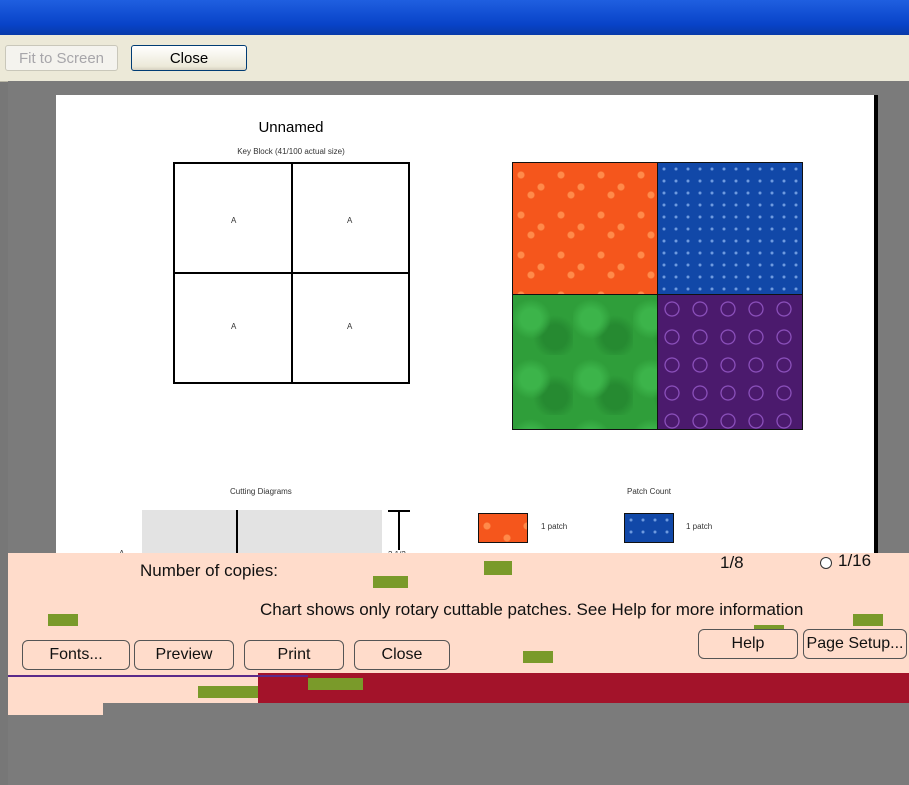  I want to click on grid-divider-horizontal, so click(291, 273).